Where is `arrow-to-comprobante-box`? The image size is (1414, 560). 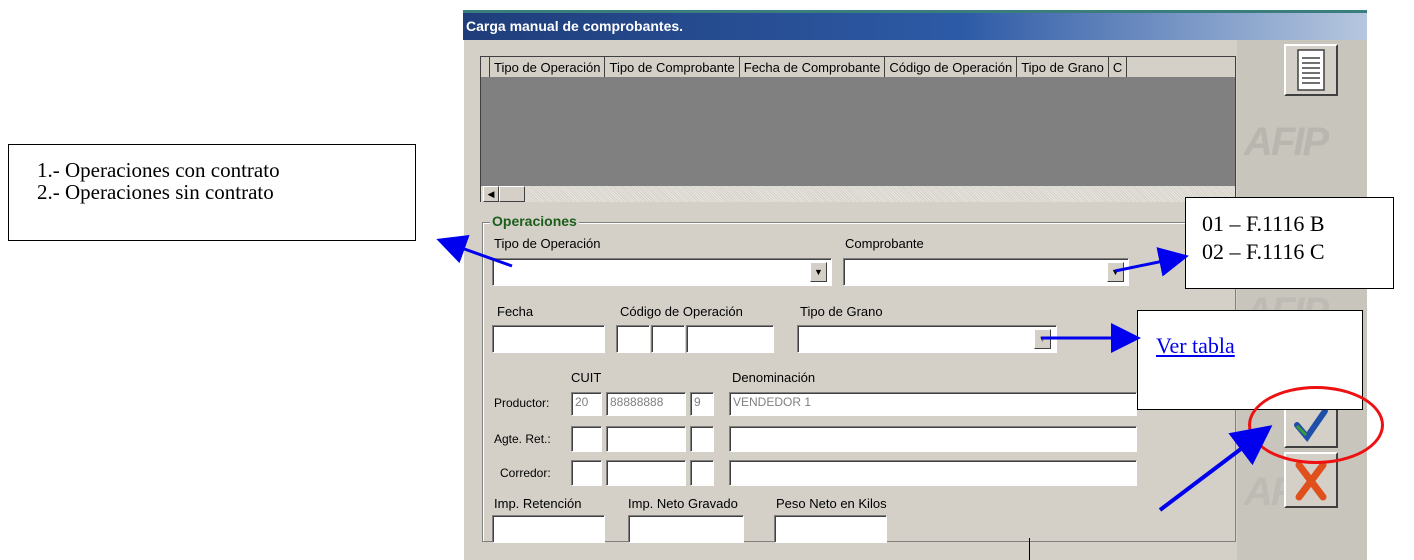 arrow-to-comprobante-box is located at coordinates (1151, 262).